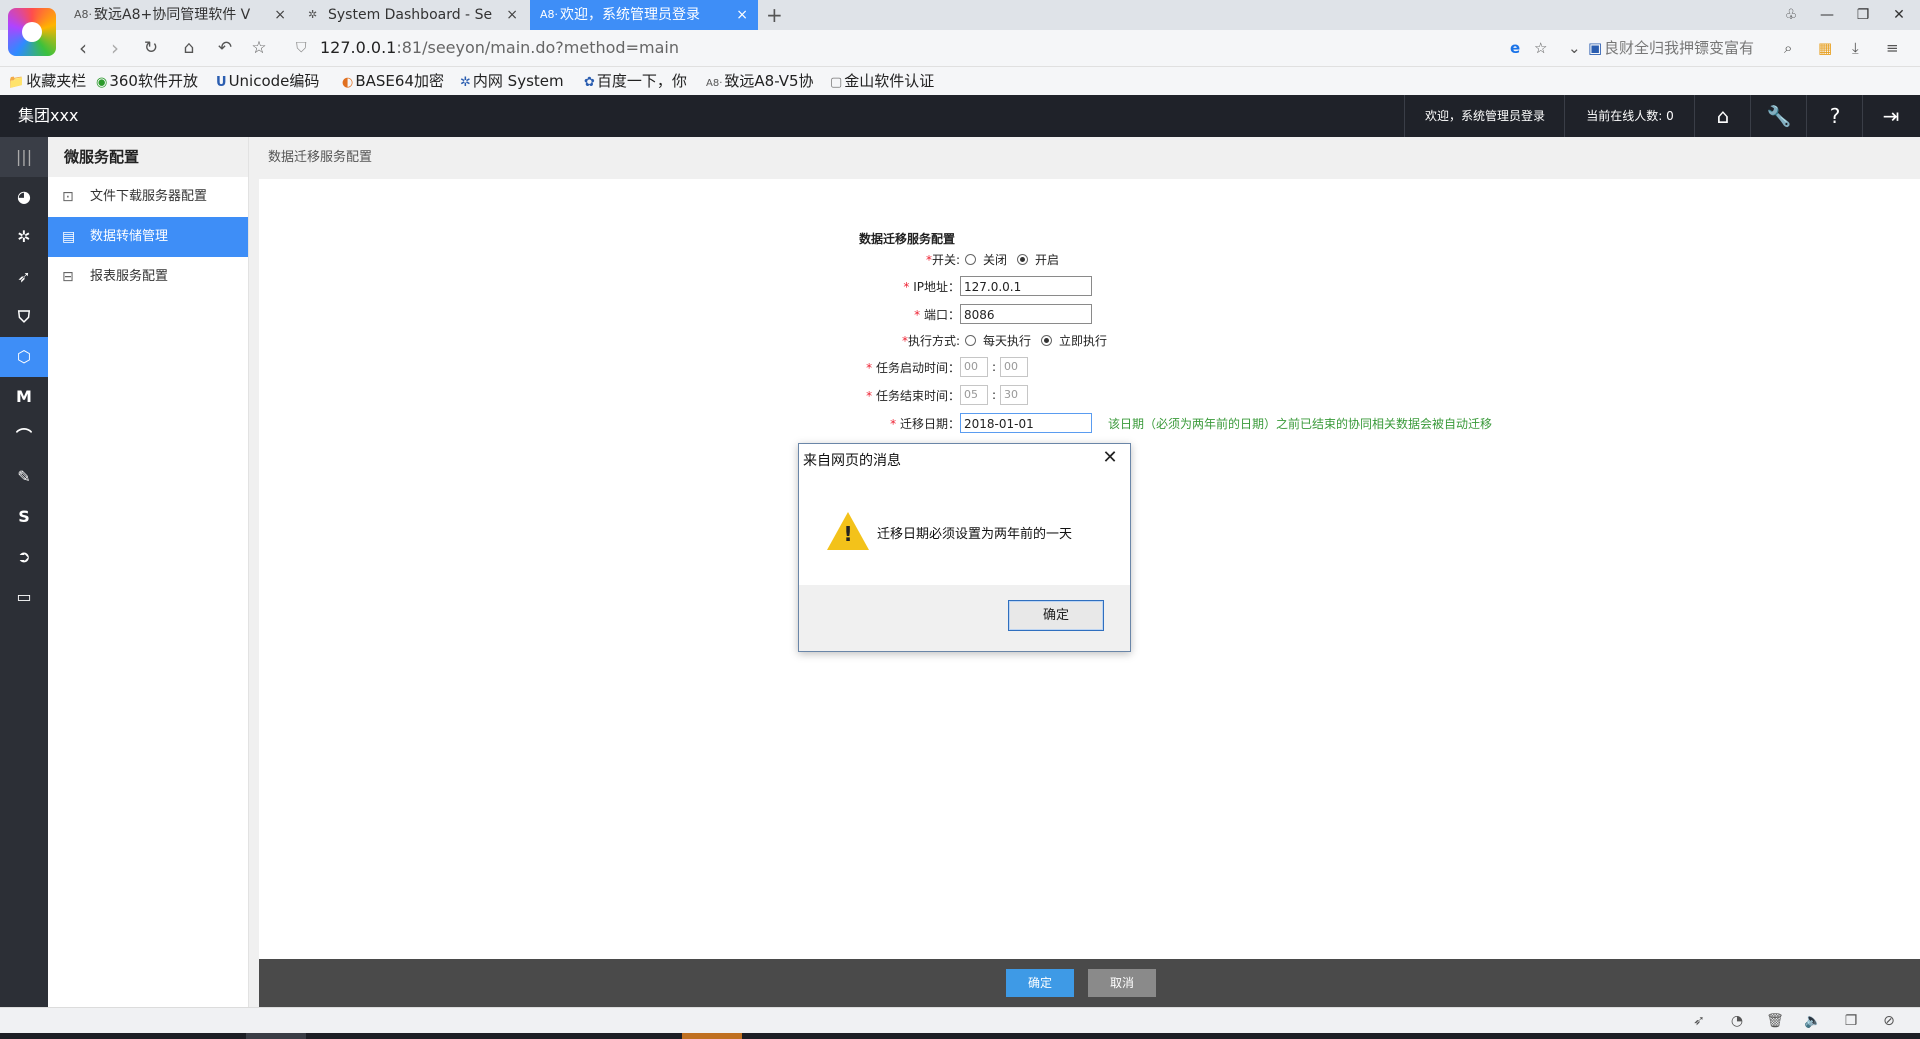 This screenshot has height=1039, width=1920. I want to click on ip-input: 127.0.0.1, so click(1026, 286).